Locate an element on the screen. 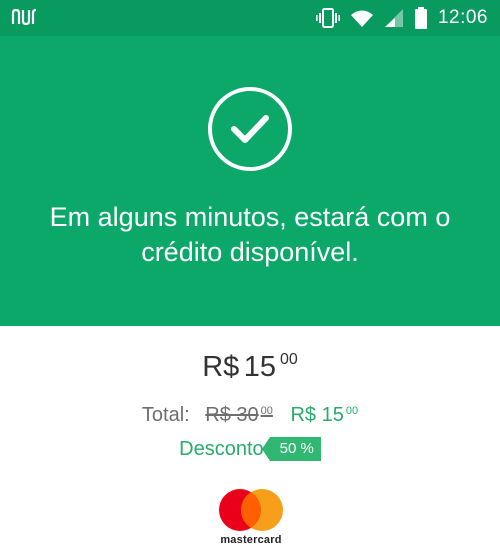 The width and height of the screenshot is (500, 558). total-row: Total: R$ 30 00 R$ 15 00 is located at coordinates (250, 415).